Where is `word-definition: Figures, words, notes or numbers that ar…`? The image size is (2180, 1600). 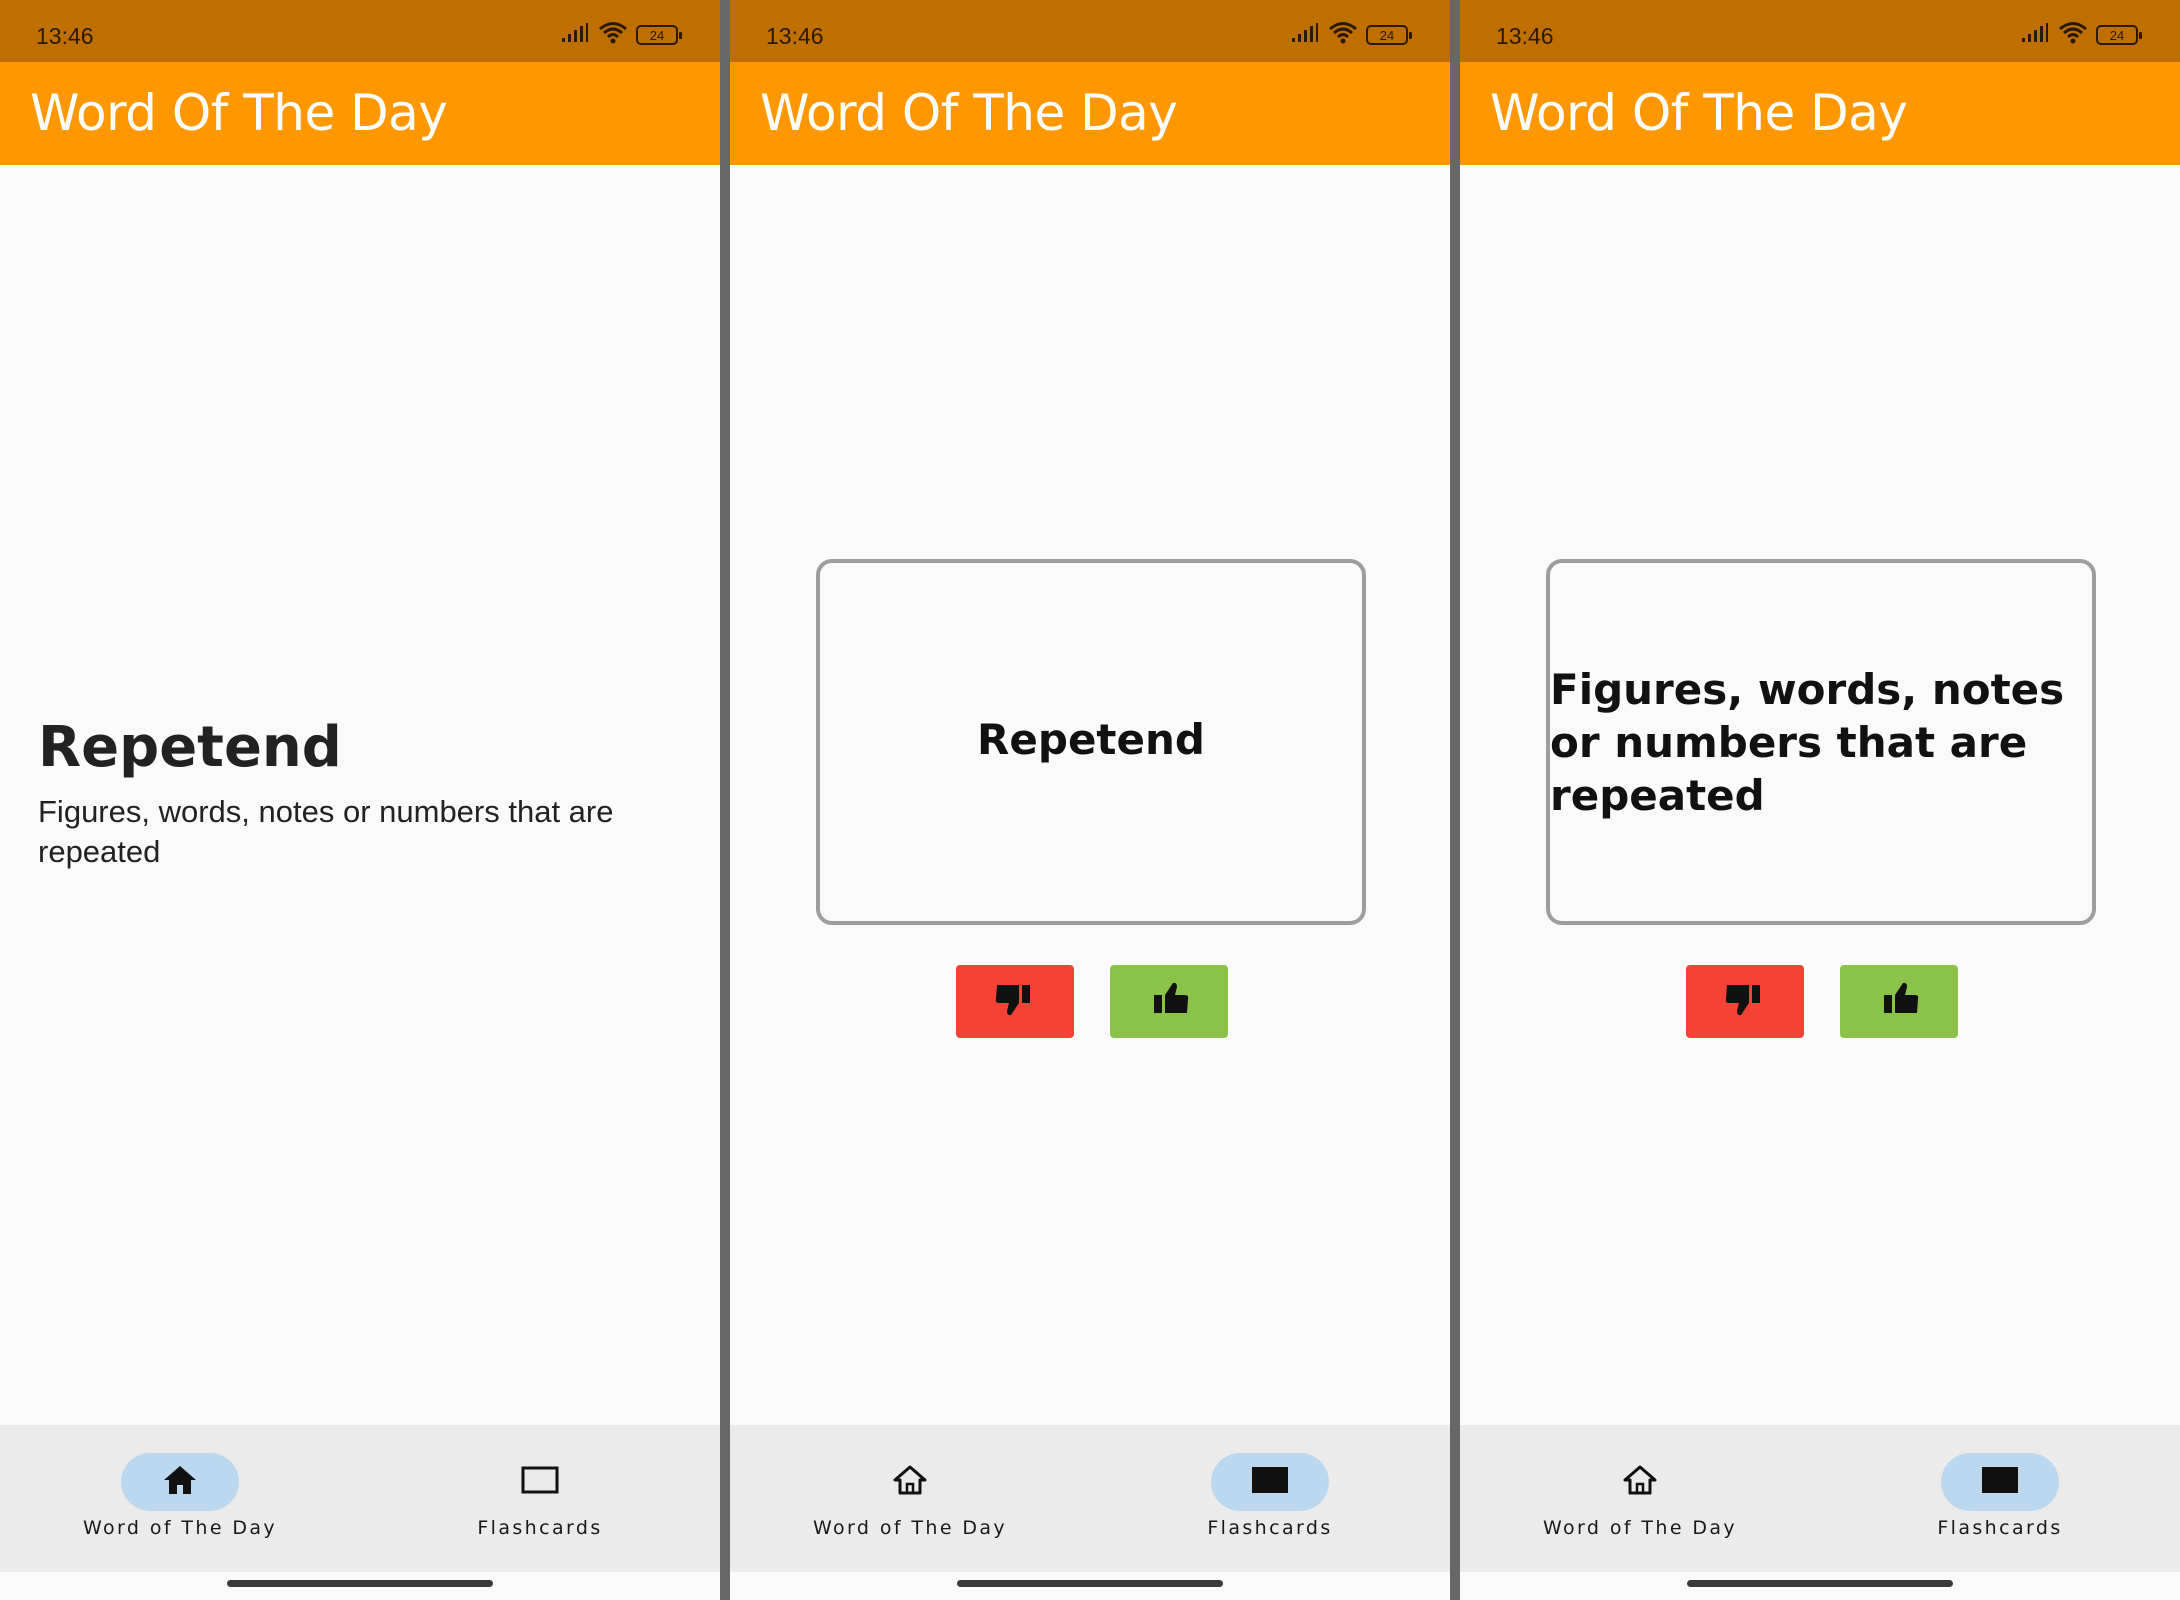 word-definition: Figures, words, notes or numbers that ar… is located at coordinates (326, 831).